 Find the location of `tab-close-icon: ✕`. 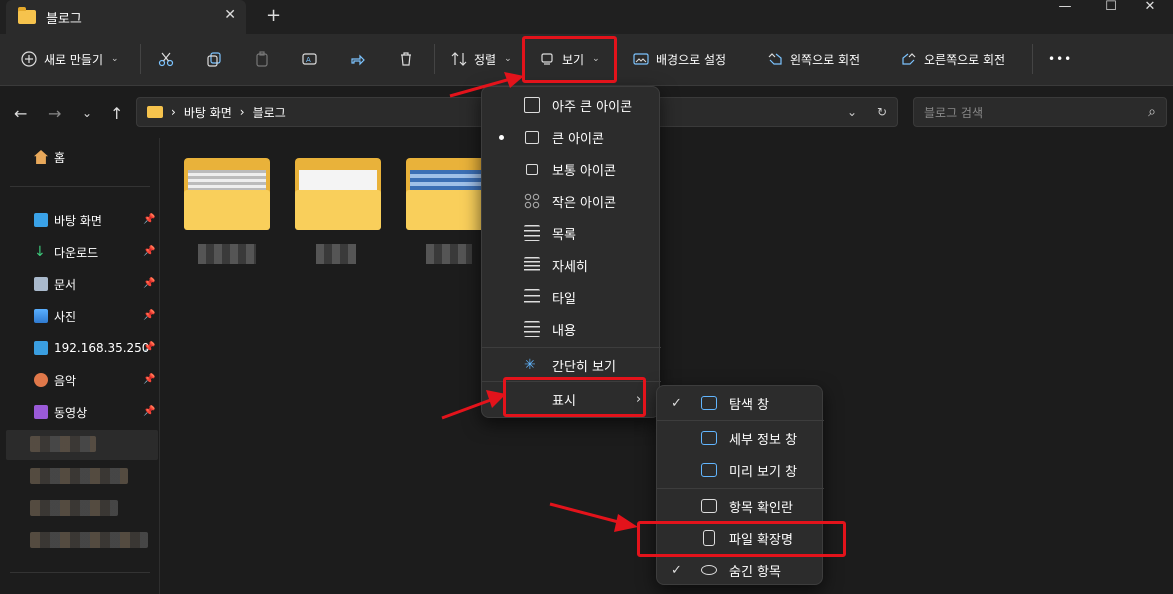

tab-close-icon: ✕ is located at coordinates (230, 15).